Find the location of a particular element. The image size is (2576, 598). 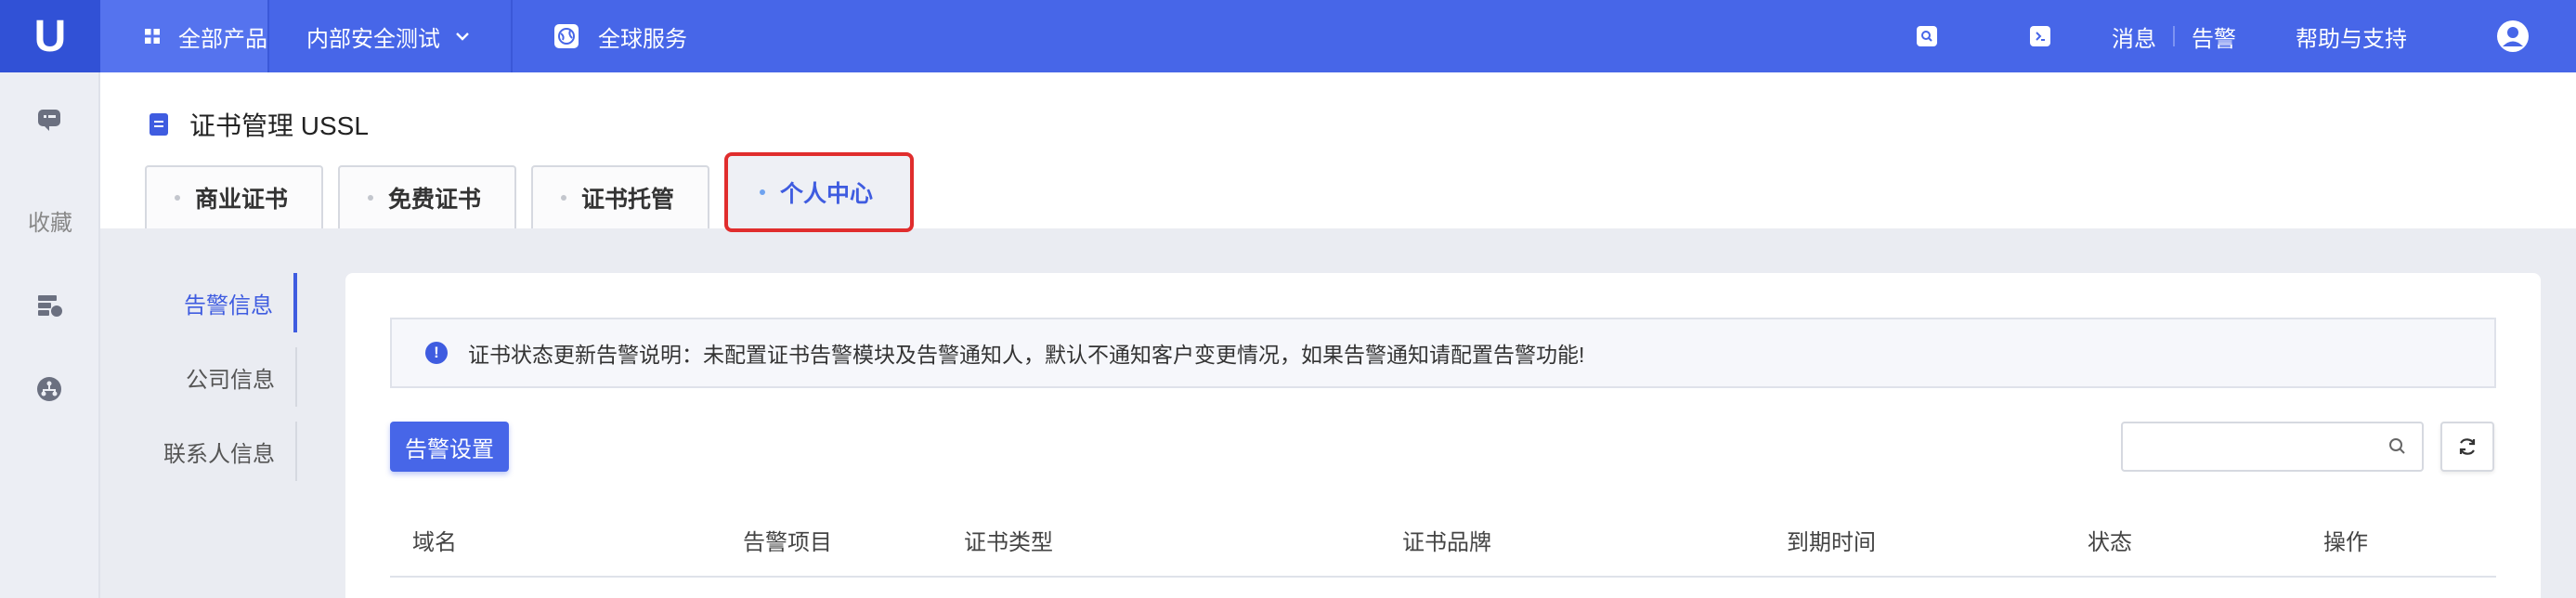

alert-settings-button: 告警设置 is located at coordinates (449, 447).